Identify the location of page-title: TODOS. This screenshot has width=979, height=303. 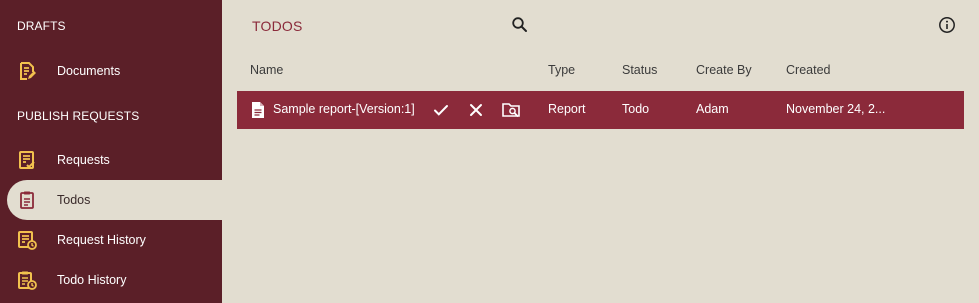
(277, 26).